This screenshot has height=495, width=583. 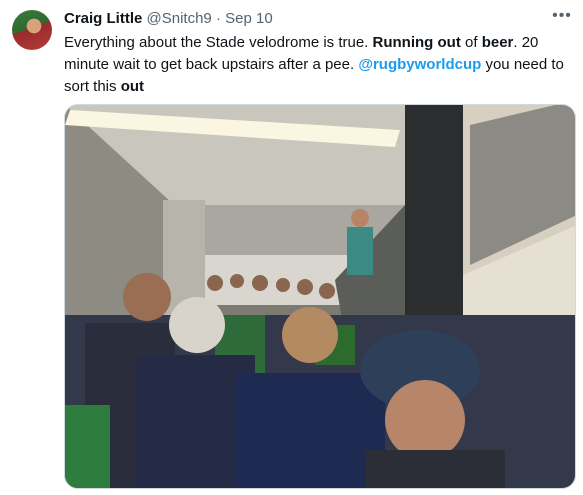 I want to click on author-name: Craig Little, so click(x=103, y=18).